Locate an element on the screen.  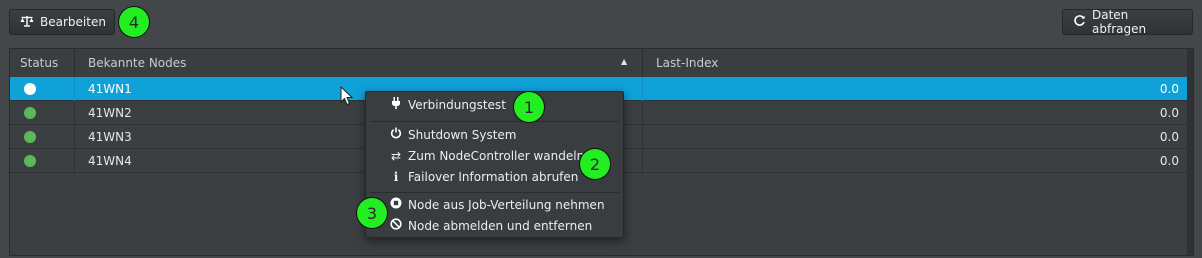
menu-item-label: Zum NodeController wandeln is located at coordinates (496, 156).